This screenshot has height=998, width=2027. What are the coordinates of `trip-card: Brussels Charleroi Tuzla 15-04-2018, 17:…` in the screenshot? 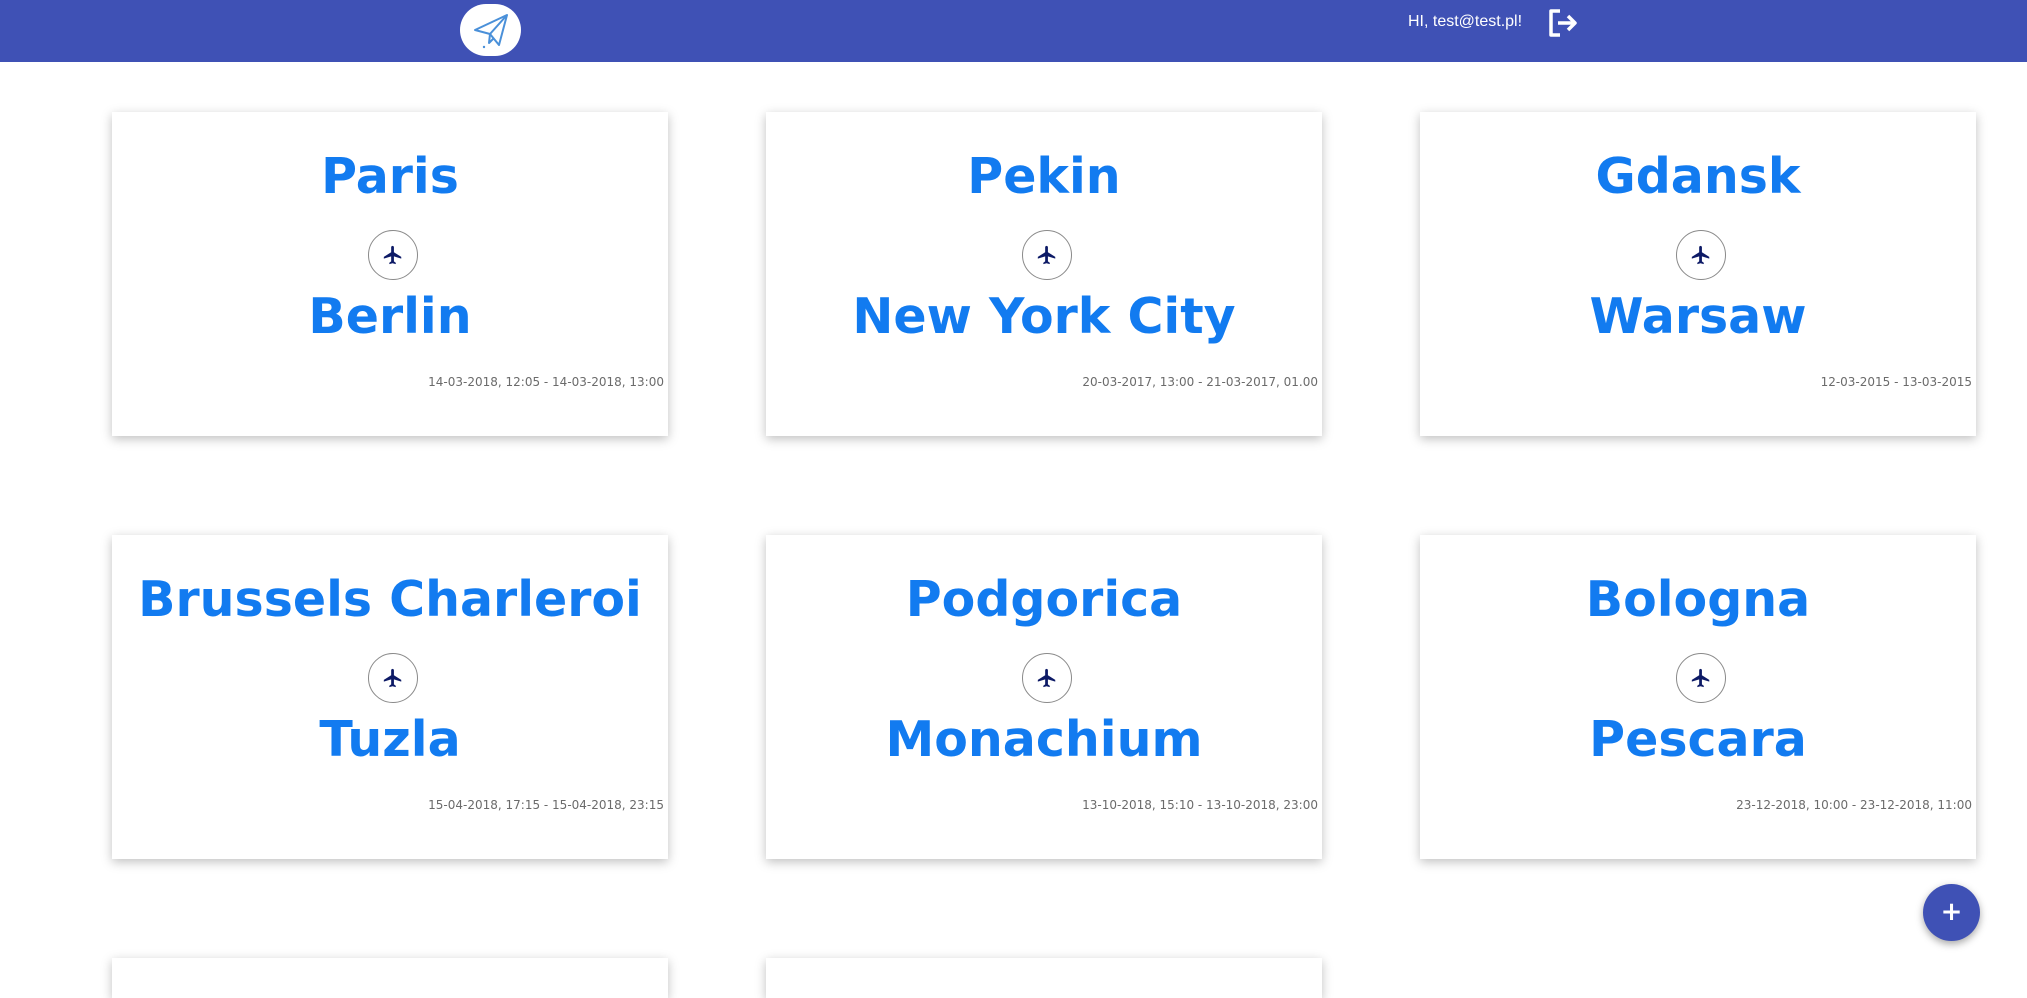 It's located at (390, 697).